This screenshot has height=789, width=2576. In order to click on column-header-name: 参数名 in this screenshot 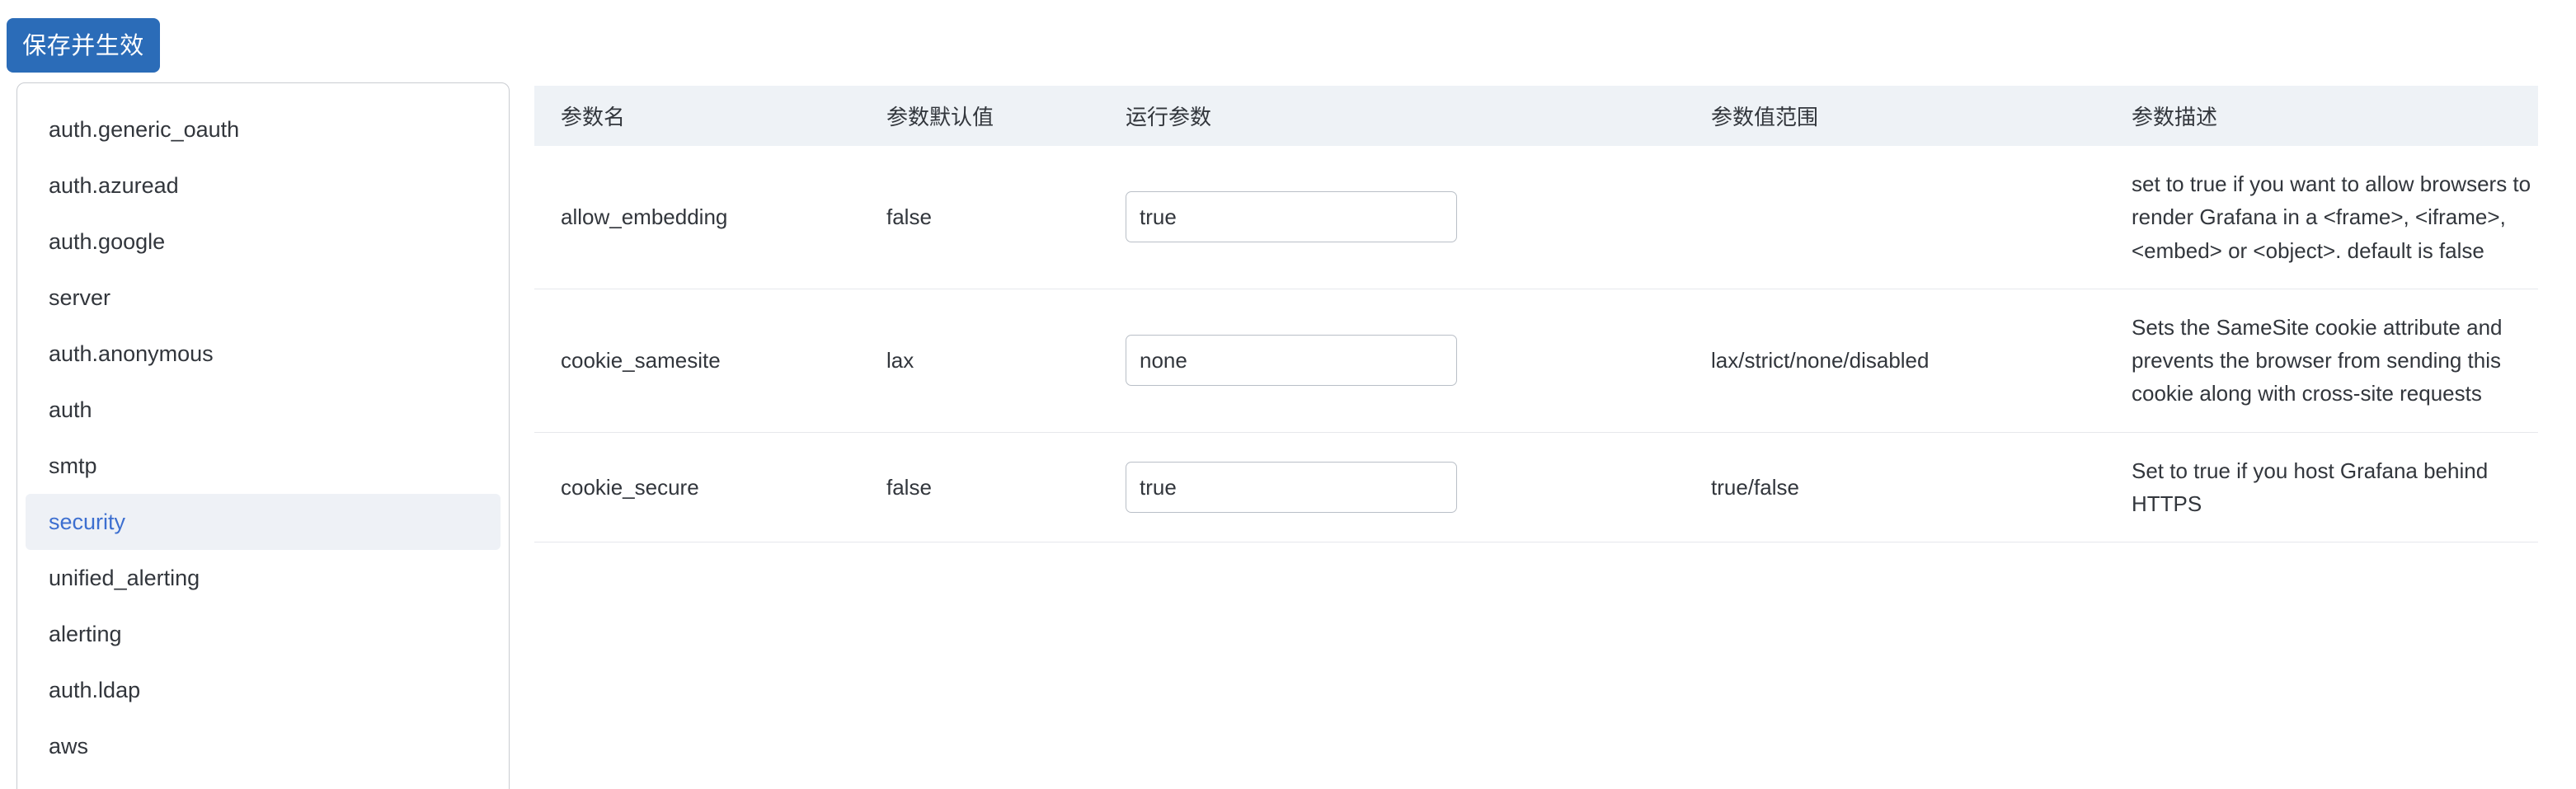, I will do `click(697, 116)`.